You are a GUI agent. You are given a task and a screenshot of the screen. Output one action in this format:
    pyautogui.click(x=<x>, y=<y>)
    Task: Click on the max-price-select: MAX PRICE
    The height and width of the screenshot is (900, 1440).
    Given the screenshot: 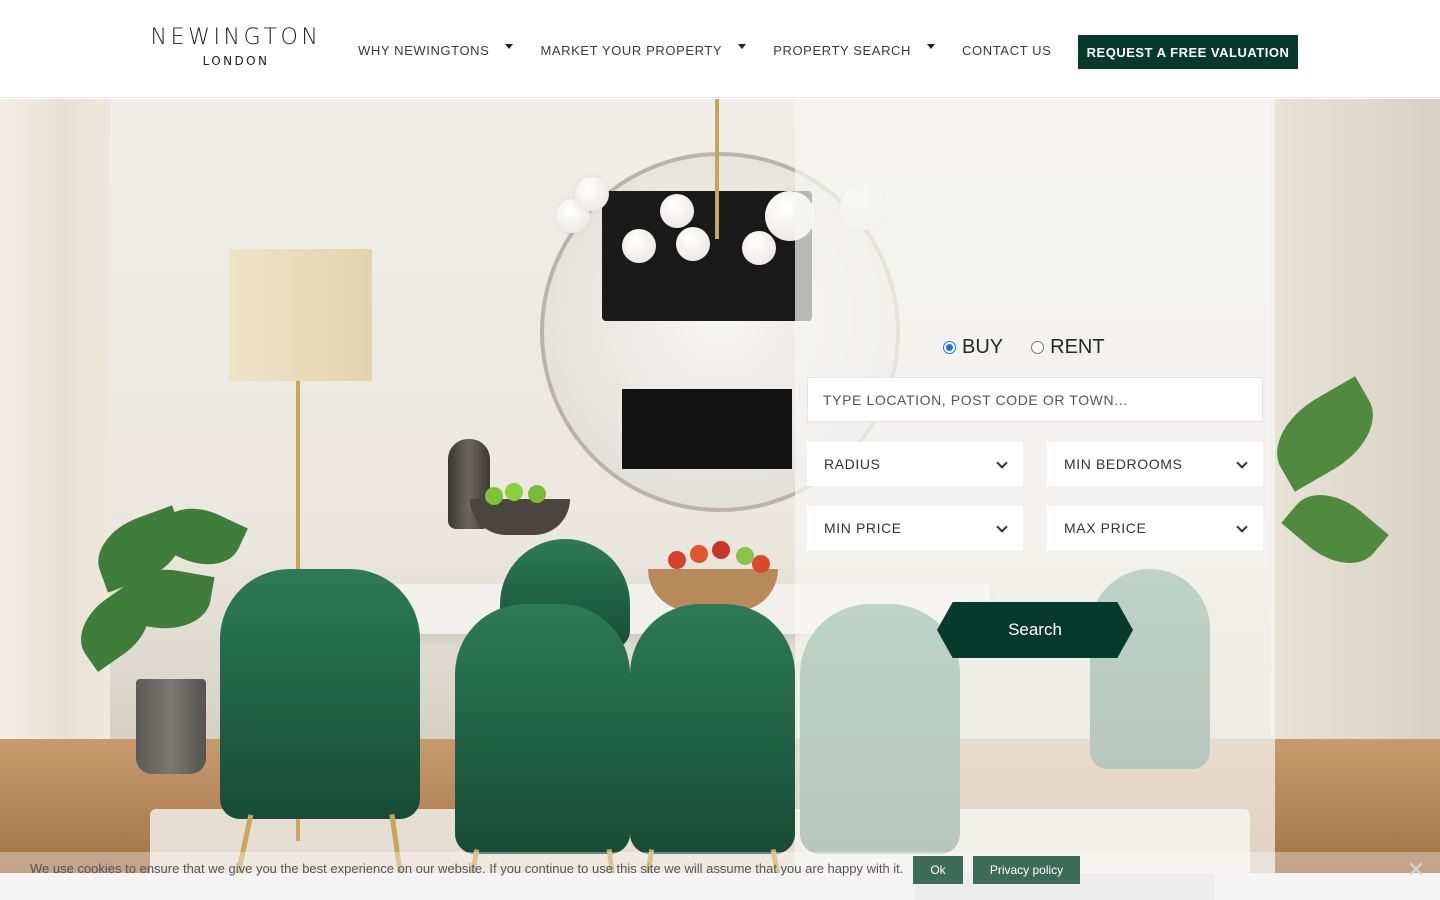 What is the action you would take?
    pyautogui.click(x=1155, y=528)
    